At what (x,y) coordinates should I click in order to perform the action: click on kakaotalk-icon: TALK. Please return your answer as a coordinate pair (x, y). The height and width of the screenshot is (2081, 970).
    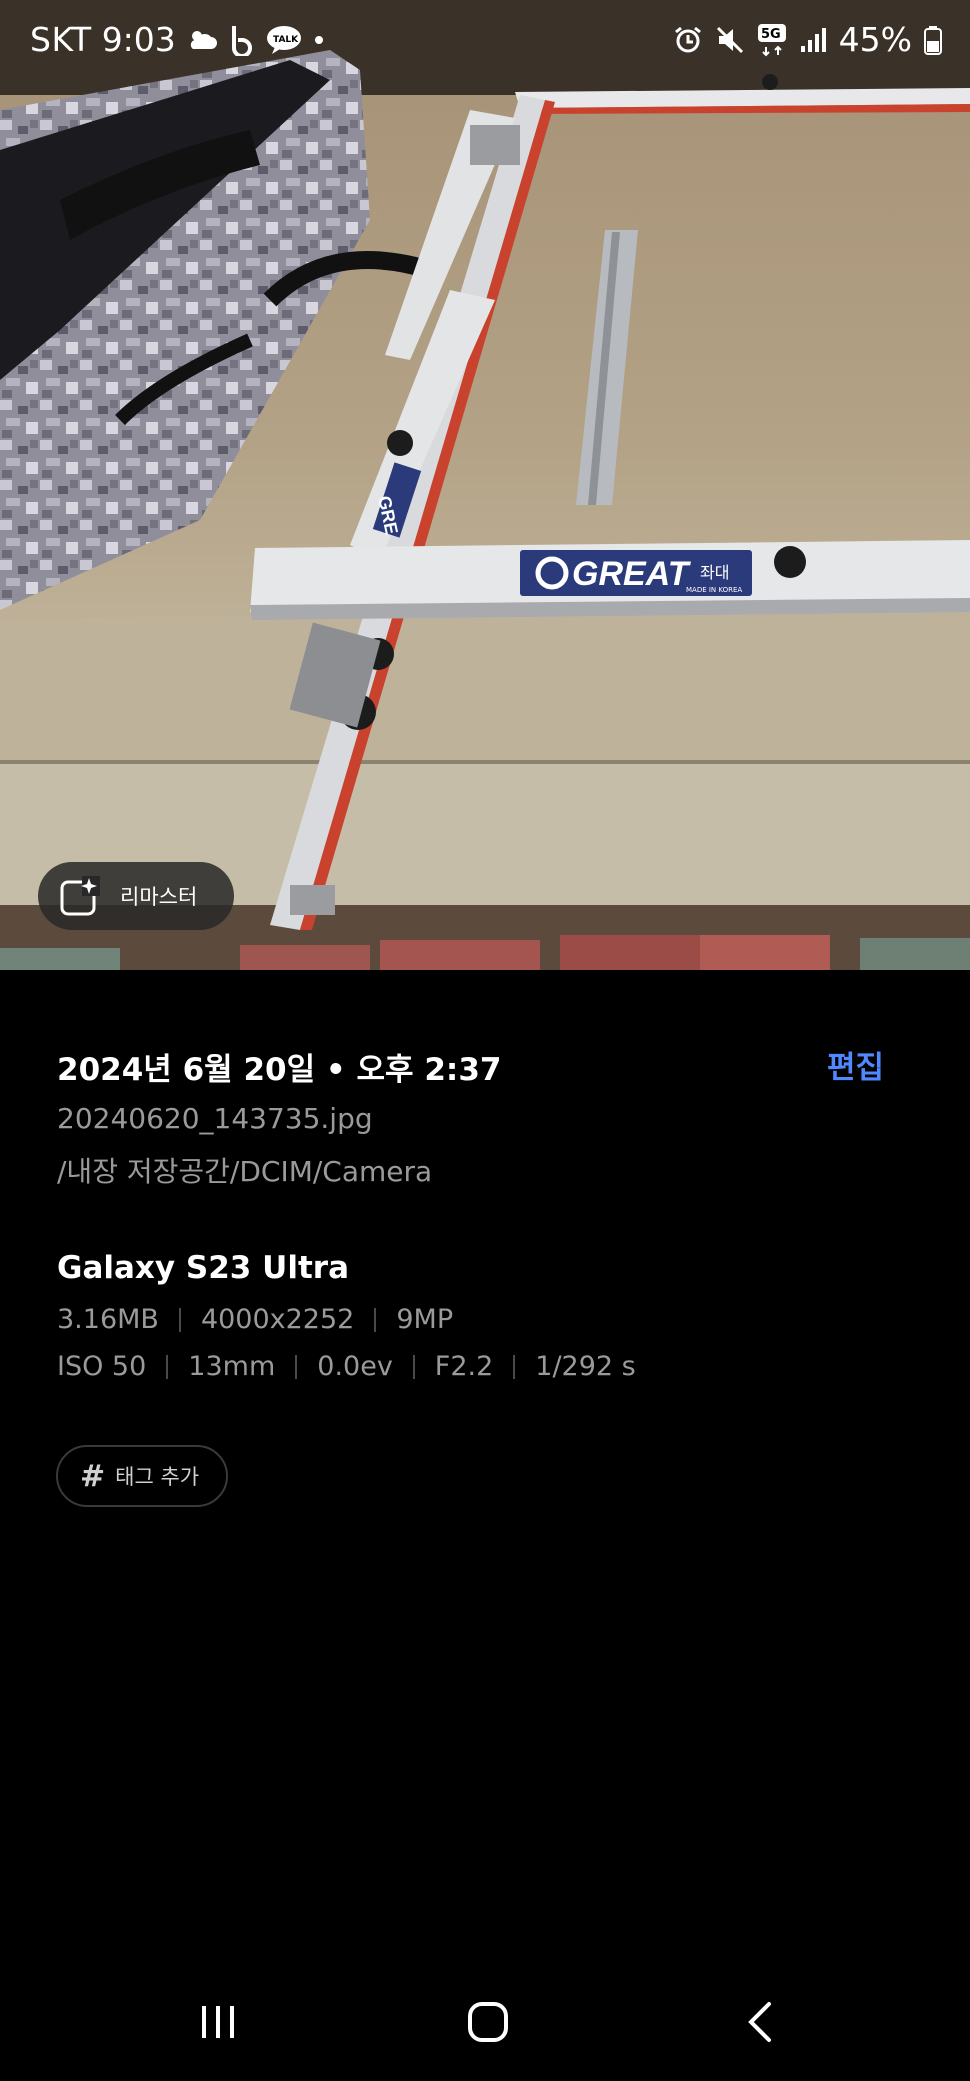
    Looking at the image, I should click on (284, 40).